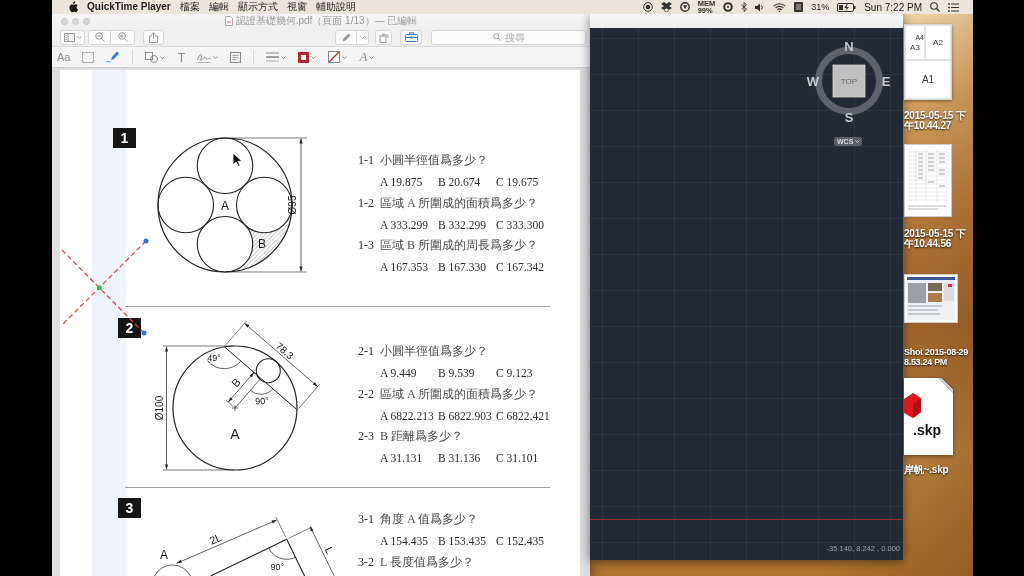  I want to click on question-text: L 長度值爲多少？, so click(427, 562).